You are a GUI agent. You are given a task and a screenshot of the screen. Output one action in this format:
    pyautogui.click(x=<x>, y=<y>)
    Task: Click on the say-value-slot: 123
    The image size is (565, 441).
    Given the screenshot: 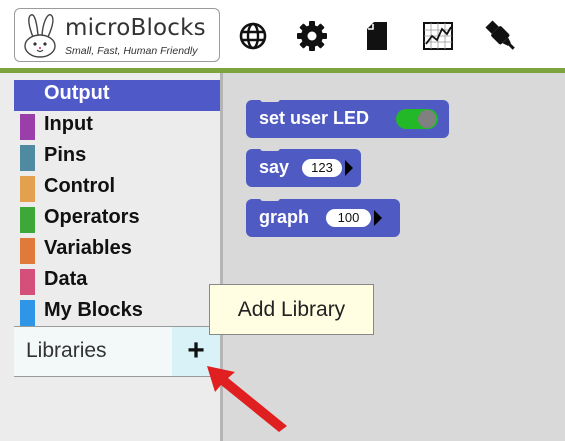 What is the action you would take?
    pyautogui.click(x=322, y=168)
    